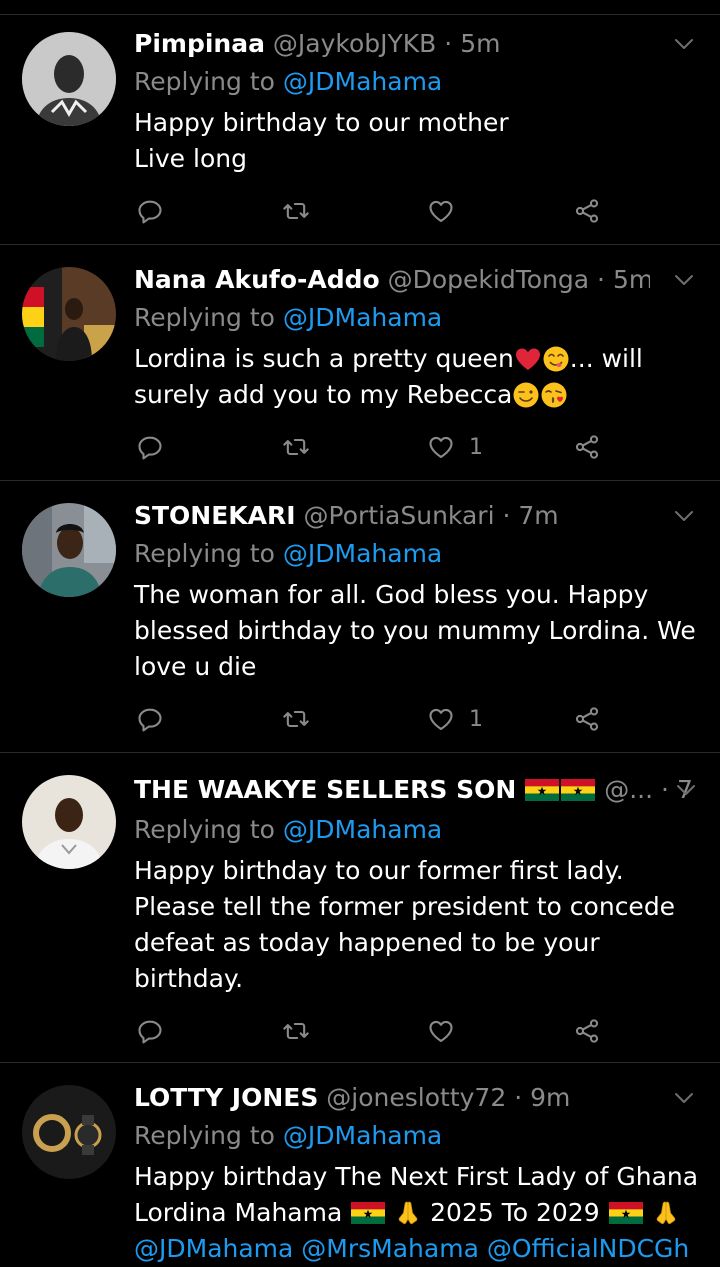 The image size is (720, 1267). What do you see at coordinates (416, 1097) in the screenshot?
I see `user-handle: @joneslotty72` at bounding box center [416, 1097].